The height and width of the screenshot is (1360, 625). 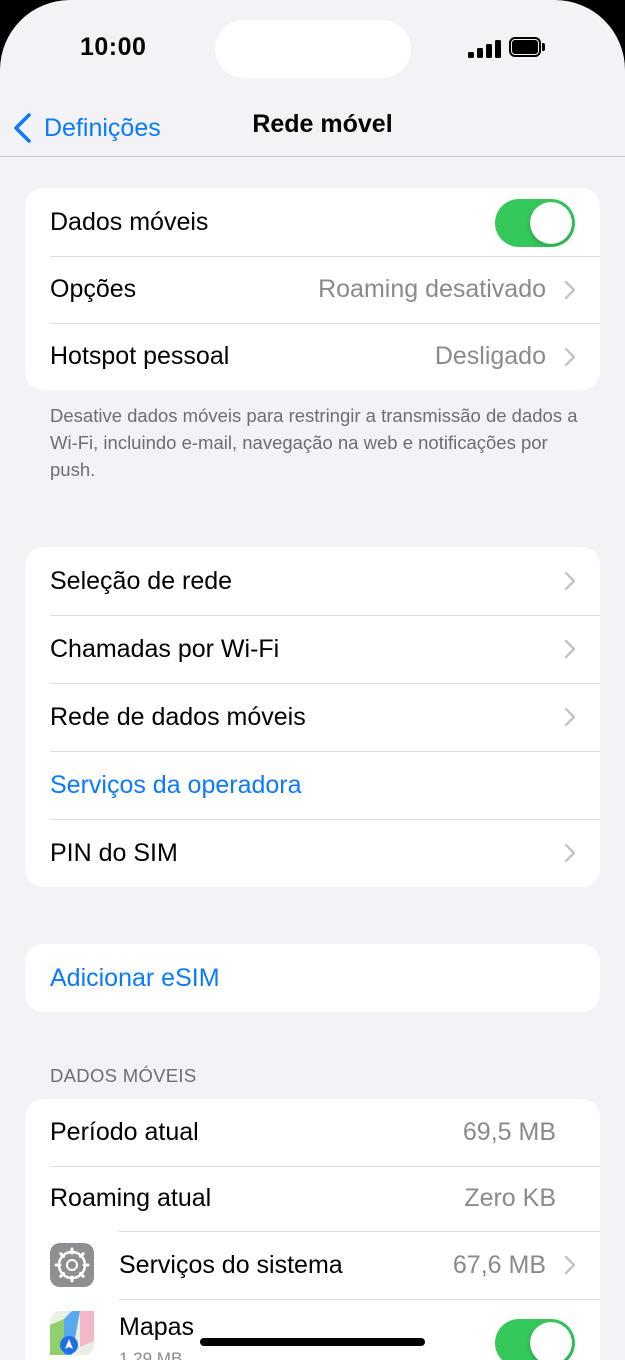 I want to click on network-selection-label: Seleção de rede, so click(x=141, y=580).